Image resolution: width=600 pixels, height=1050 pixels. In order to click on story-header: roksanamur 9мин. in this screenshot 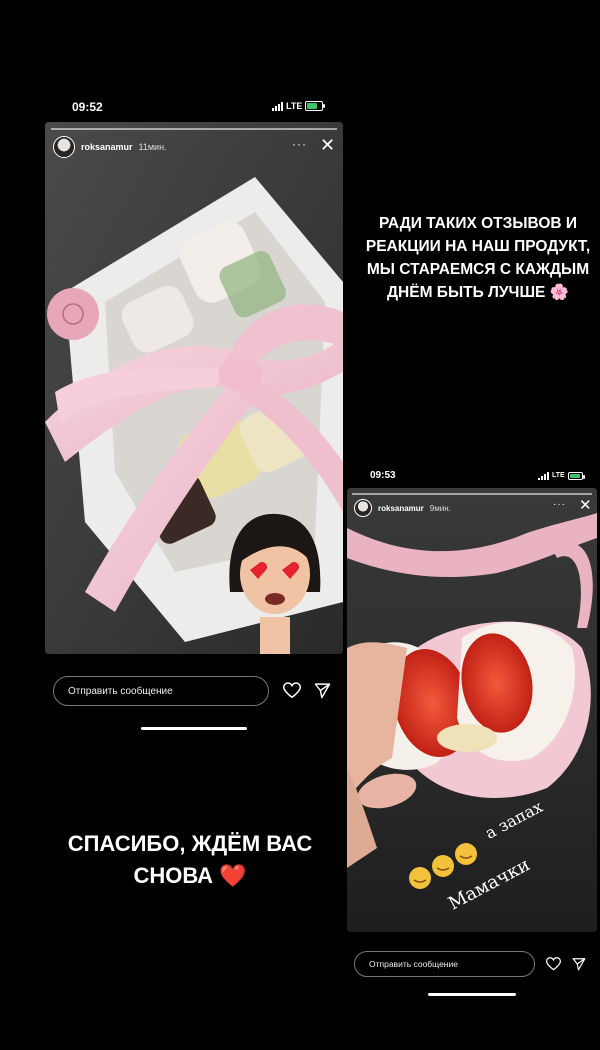, I will do `click(402, 508)`.